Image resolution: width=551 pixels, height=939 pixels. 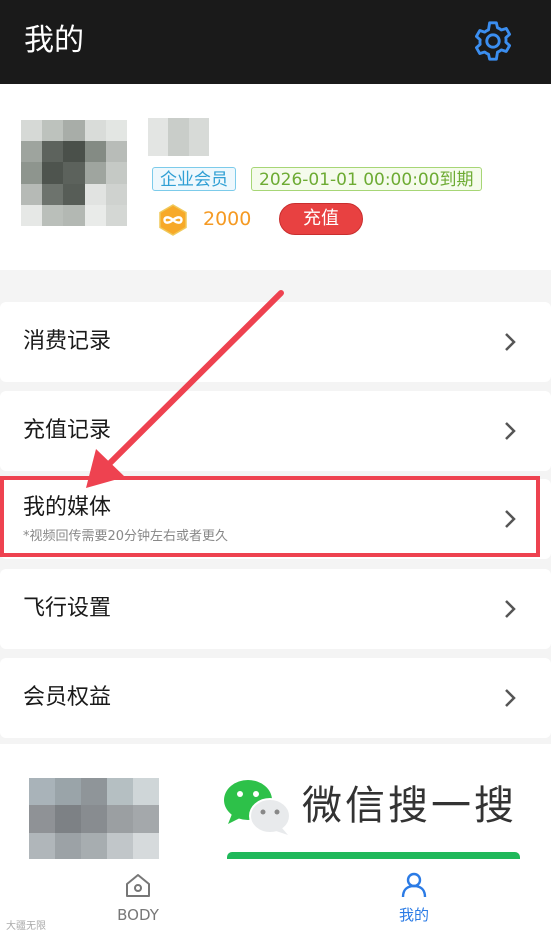 I want to click on tab-label: BODY, so click(x=138, y=915).